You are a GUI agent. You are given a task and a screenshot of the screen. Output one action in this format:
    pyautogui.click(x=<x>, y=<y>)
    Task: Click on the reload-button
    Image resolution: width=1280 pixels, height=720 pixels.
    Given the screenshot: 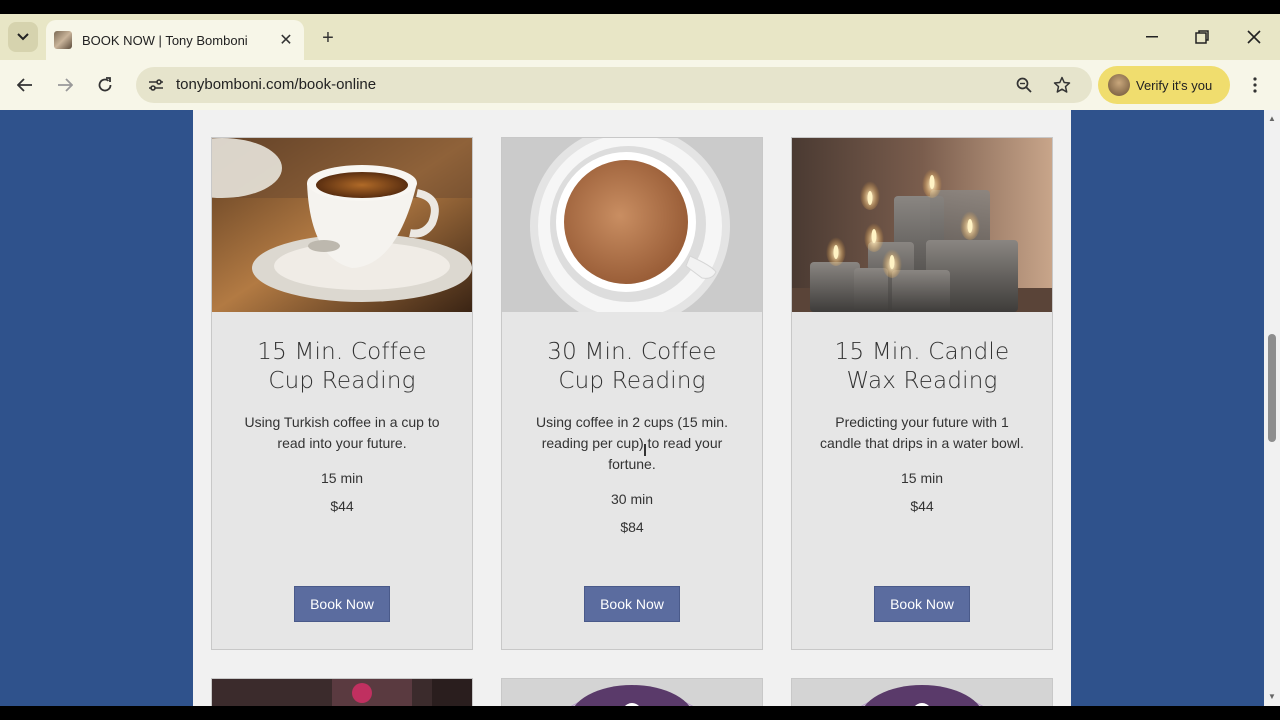 What is the action you would take?
    pyautogui.click(x=105, y=85)
    